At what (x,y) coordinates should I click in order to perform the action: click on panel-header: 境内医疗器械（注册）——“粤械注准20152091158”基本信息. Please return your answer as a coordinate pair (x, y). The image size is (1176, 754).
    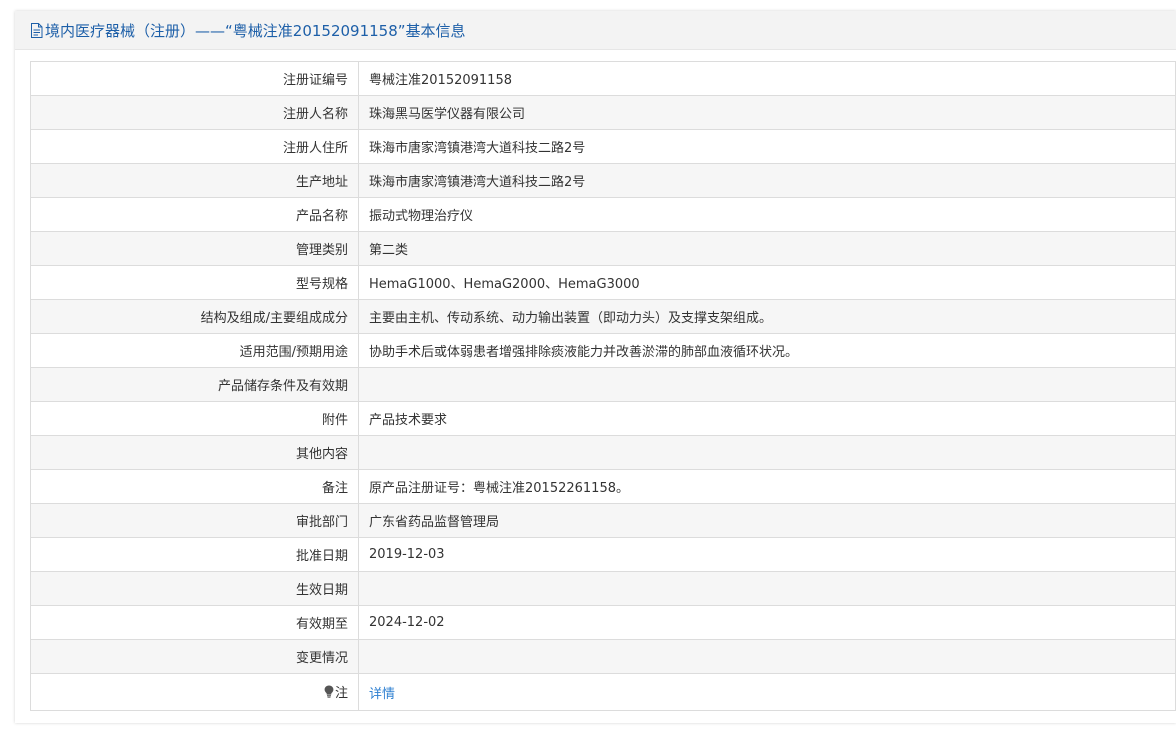
    Looking at the image, I should click on (595, 30).